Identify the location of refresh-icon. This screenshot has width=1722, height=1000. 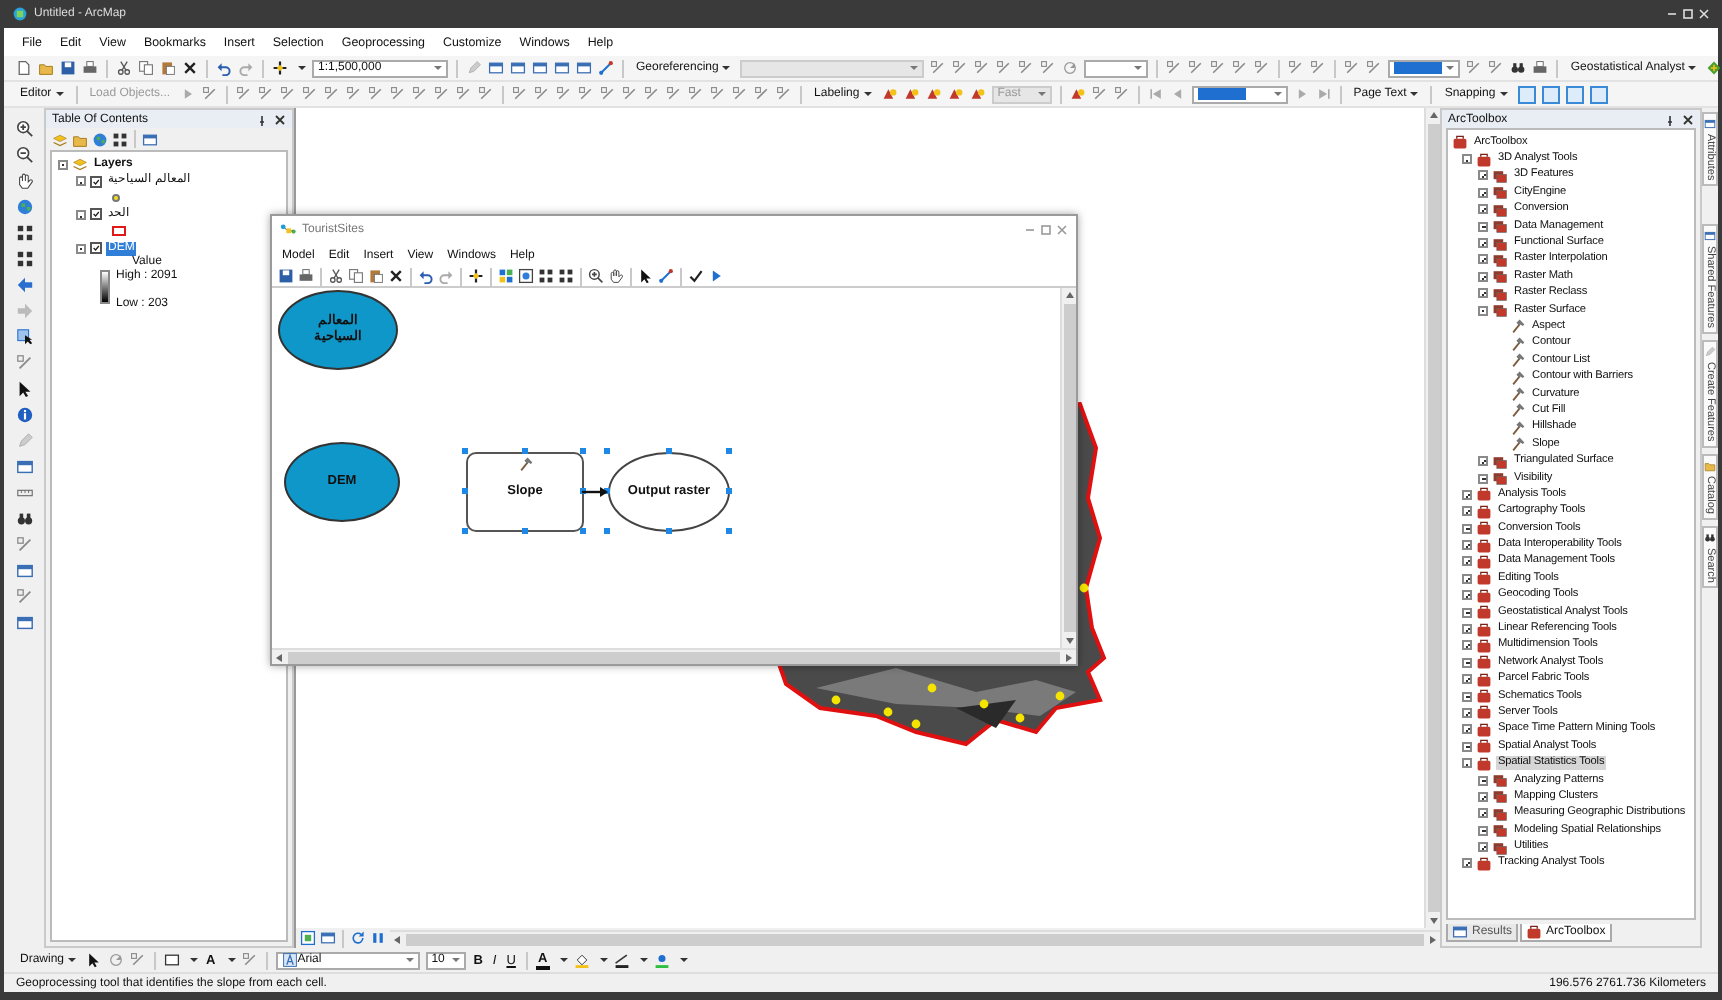
(358, 938).